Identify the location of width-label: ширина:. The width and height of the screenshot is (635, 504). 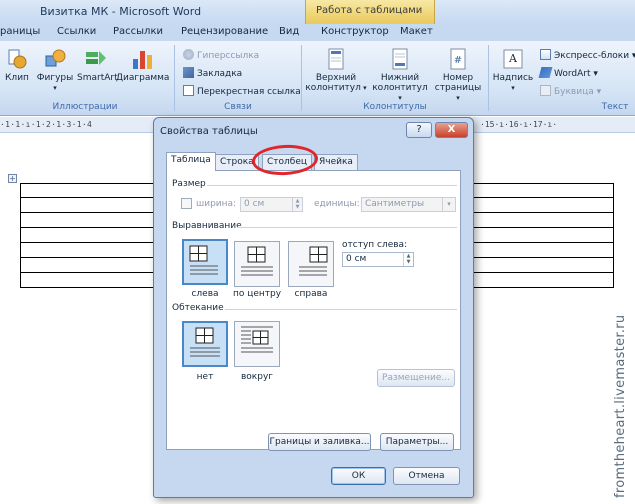
(216, 204).